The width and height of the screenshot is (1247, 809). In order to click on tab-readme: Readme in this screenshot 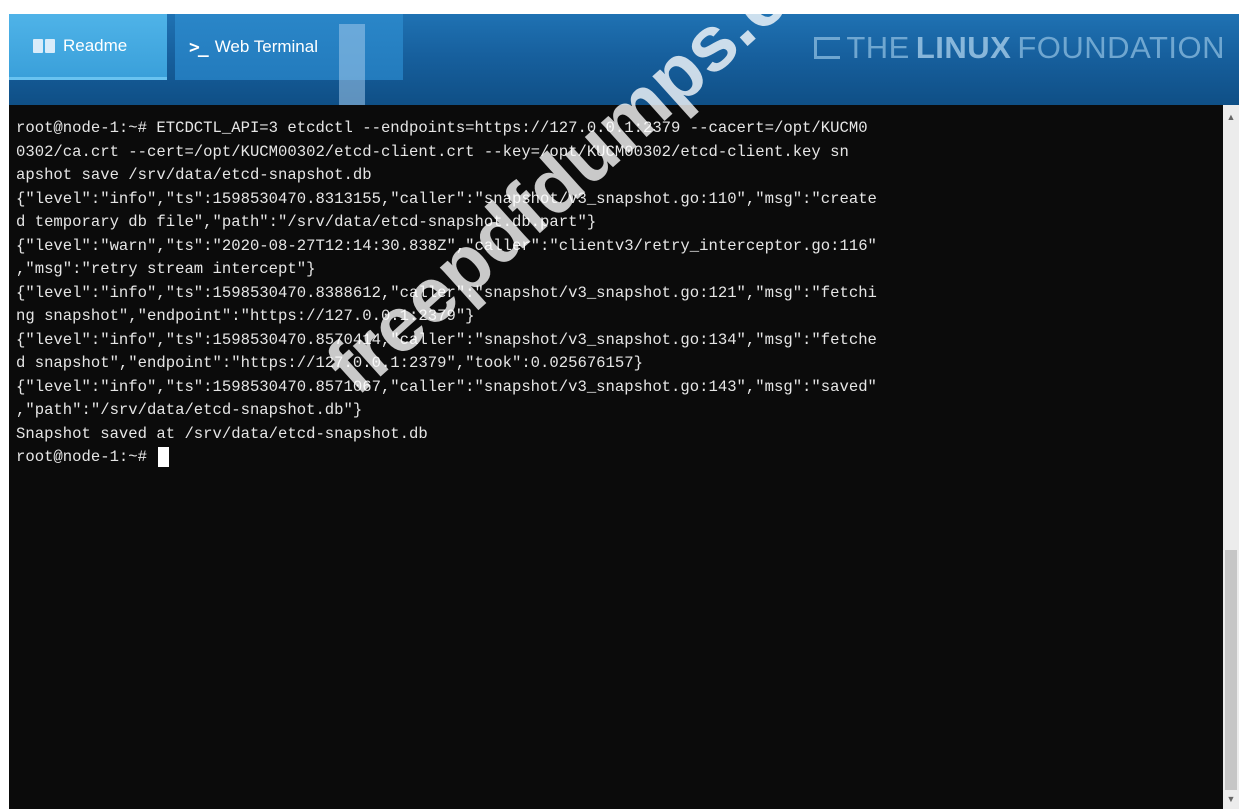, I will do `click(88, 47)`.